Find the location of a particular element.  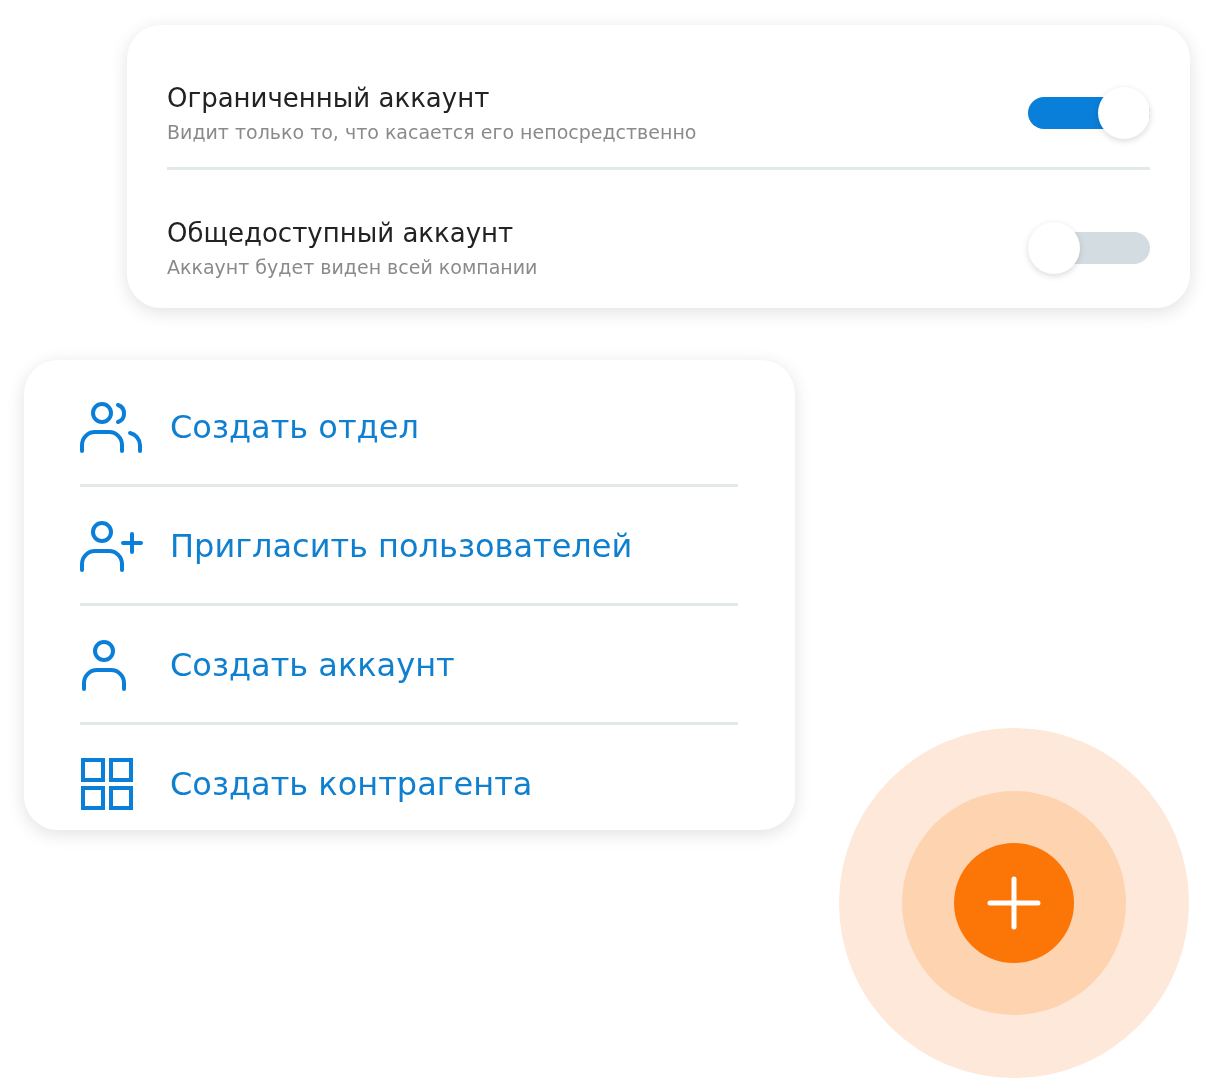

setting-title: Общедоступный аккаунт is located at coordinates (341, 233).